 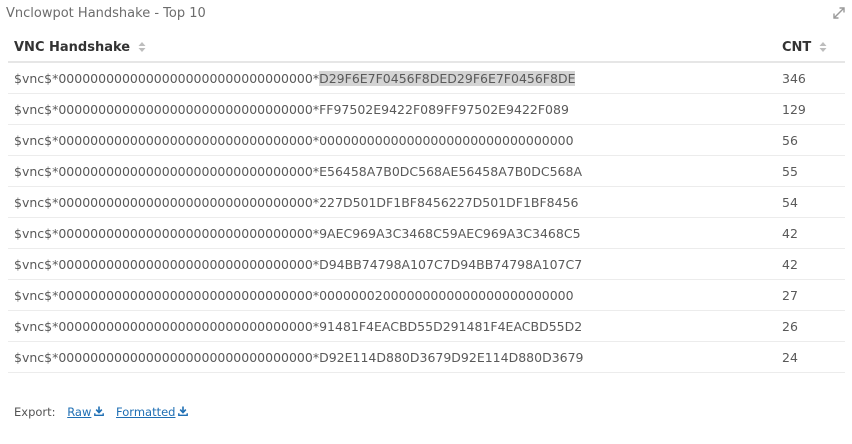 What do you see at coordinates (810, 109) in the screenshot?
I see `count-cell: 129` at bounding box center [810, 109].